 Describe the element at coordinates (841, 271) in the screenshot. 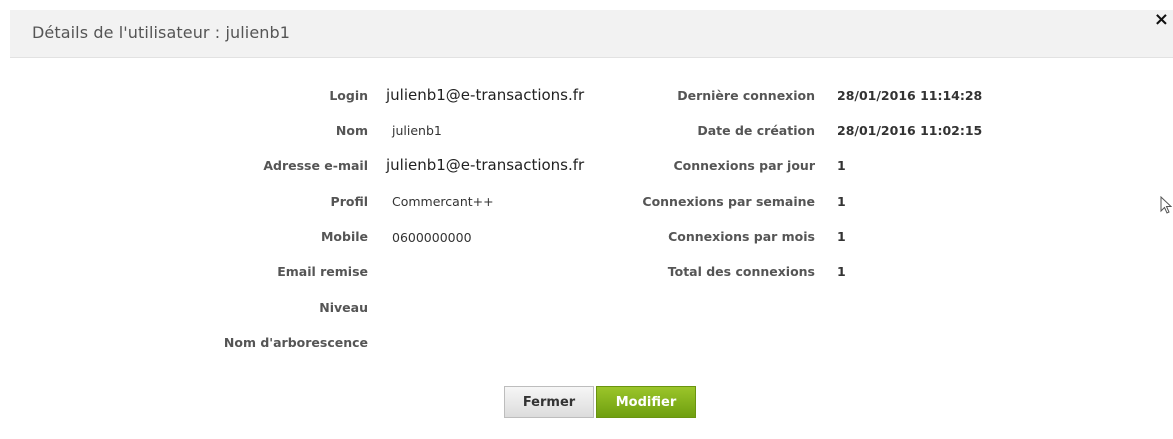

I see `total-connexions-value: 1` at that location.